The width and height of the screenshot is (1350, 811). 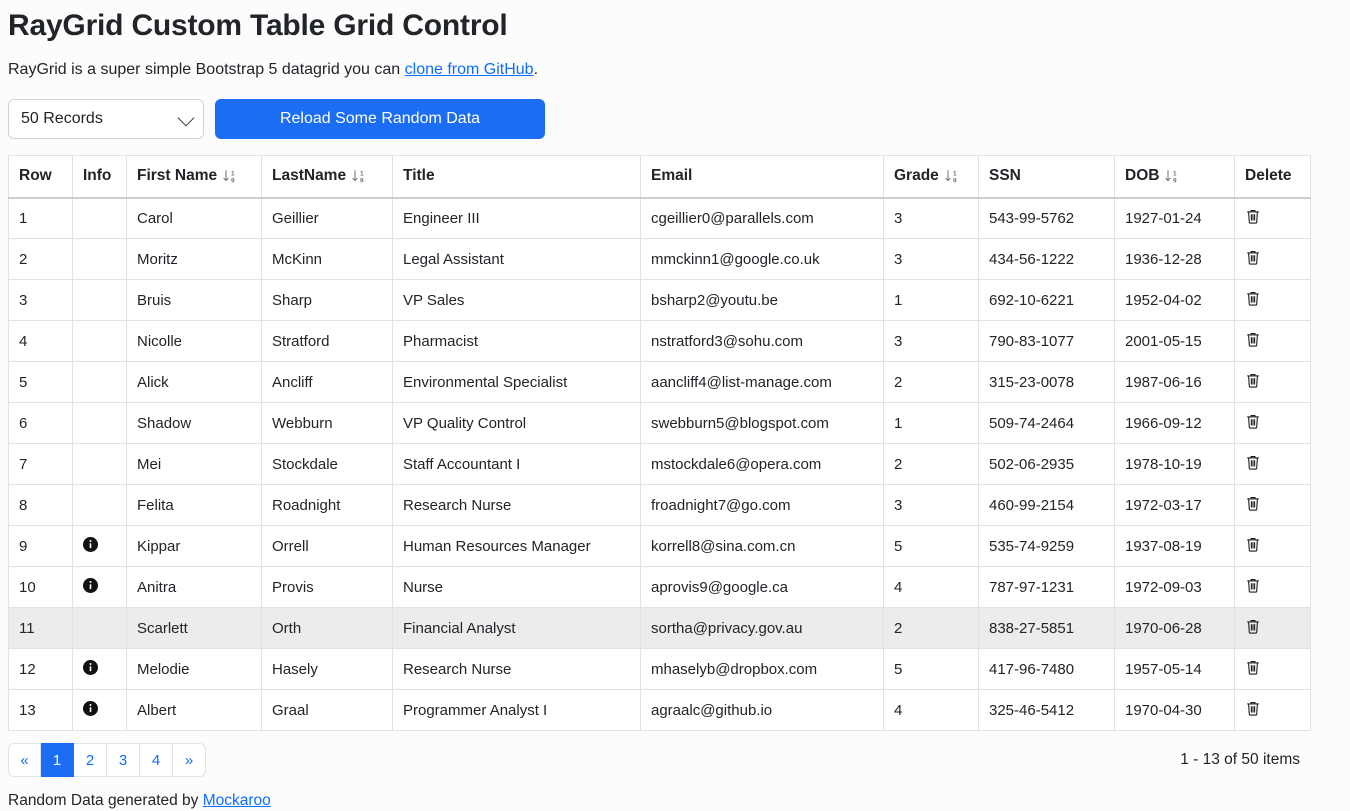 I want to click on cell-value: 502-06-2935, so click(x=1032, y=464).